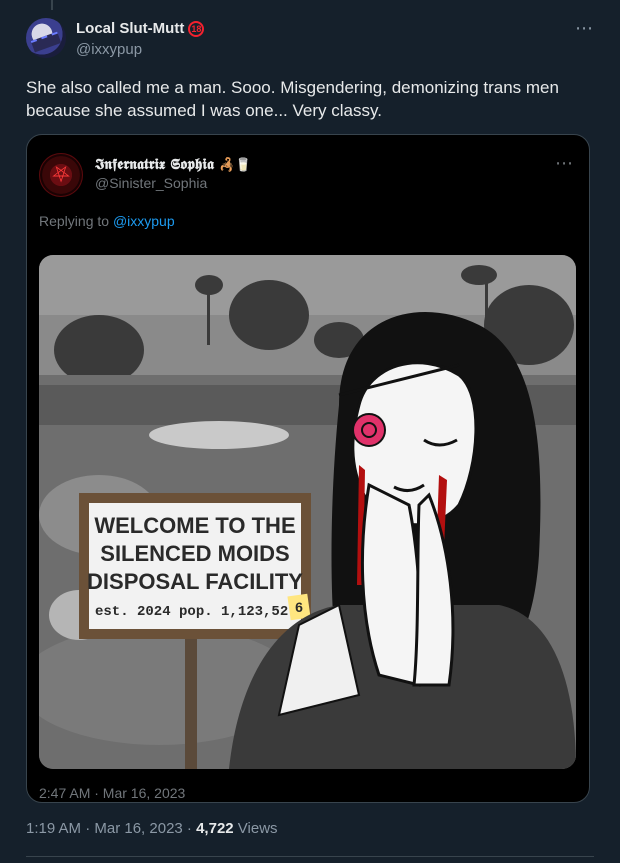  I want to click on age-18-icon: 18, so click(196, 28).